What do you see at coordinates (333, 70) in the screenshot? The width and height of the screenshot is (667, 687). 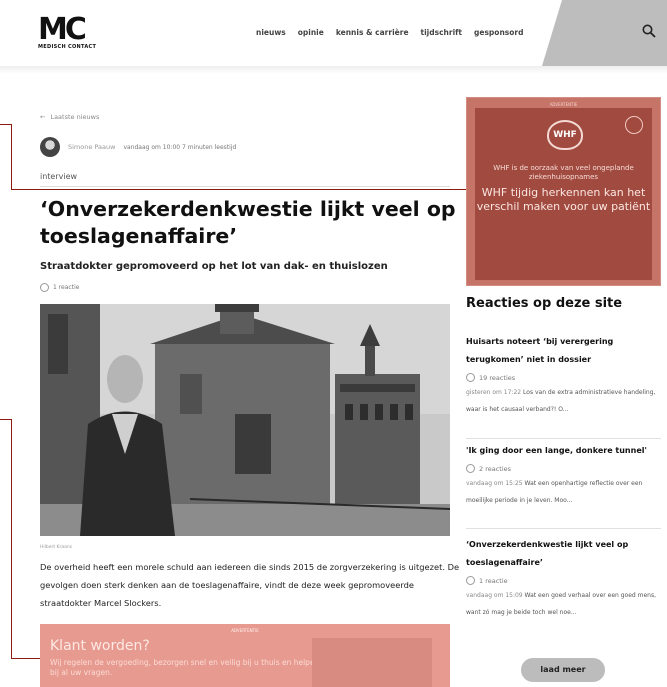 I see `header-shadow` at bounding box center [333, 70].